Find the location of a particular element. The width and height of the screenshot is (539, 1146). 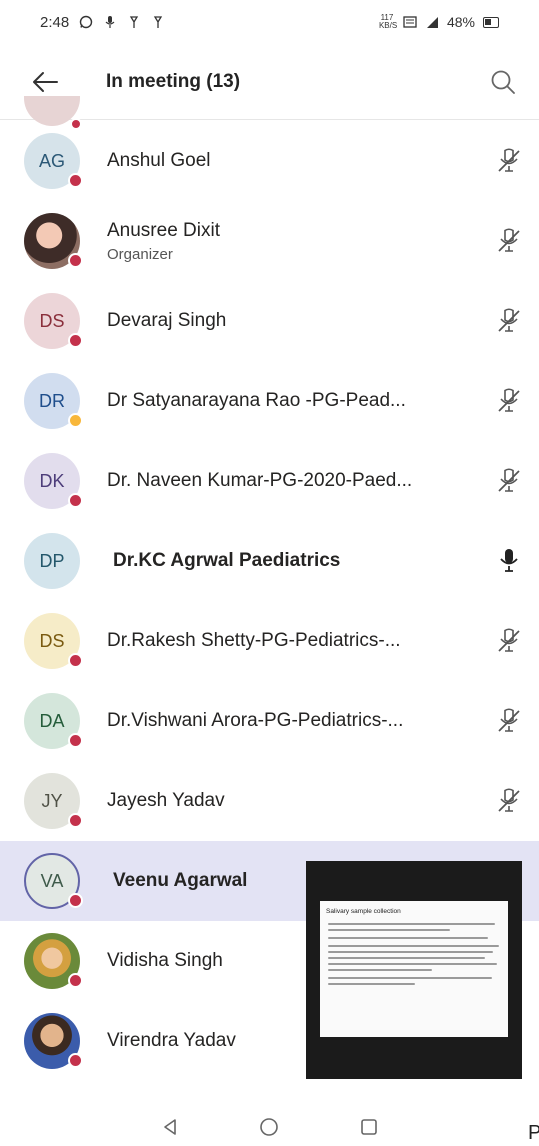

circle-home-icon is located at coordinates (269, 1127).